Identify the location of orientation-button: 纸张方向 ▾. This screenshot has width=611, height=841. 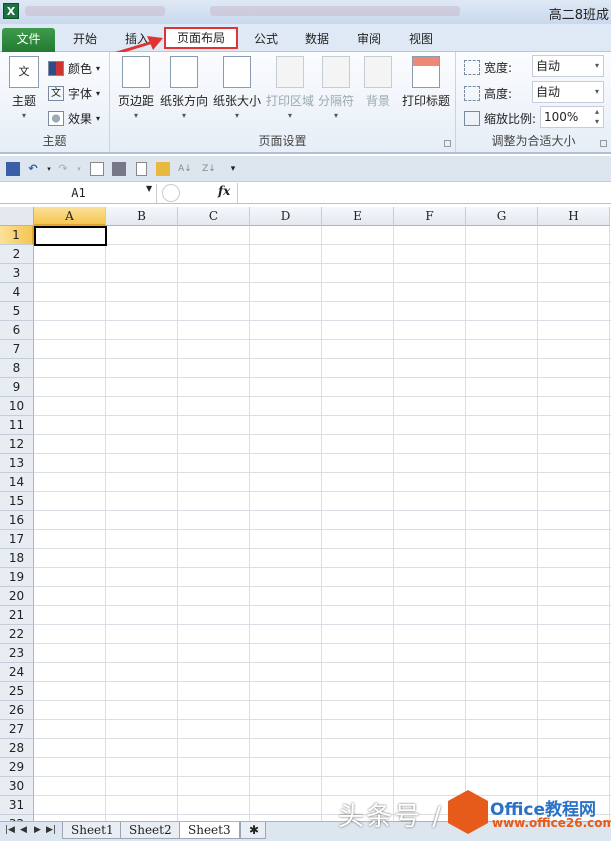
(184, 88).